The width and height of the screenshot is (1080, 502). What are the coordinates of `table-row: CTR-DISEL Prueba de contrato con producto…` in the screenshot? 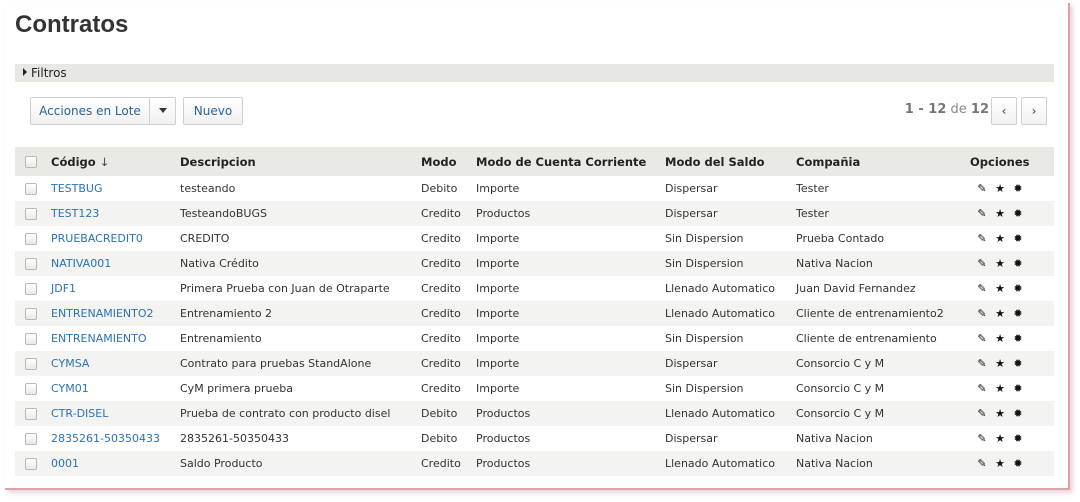 It's located at (534, 413).